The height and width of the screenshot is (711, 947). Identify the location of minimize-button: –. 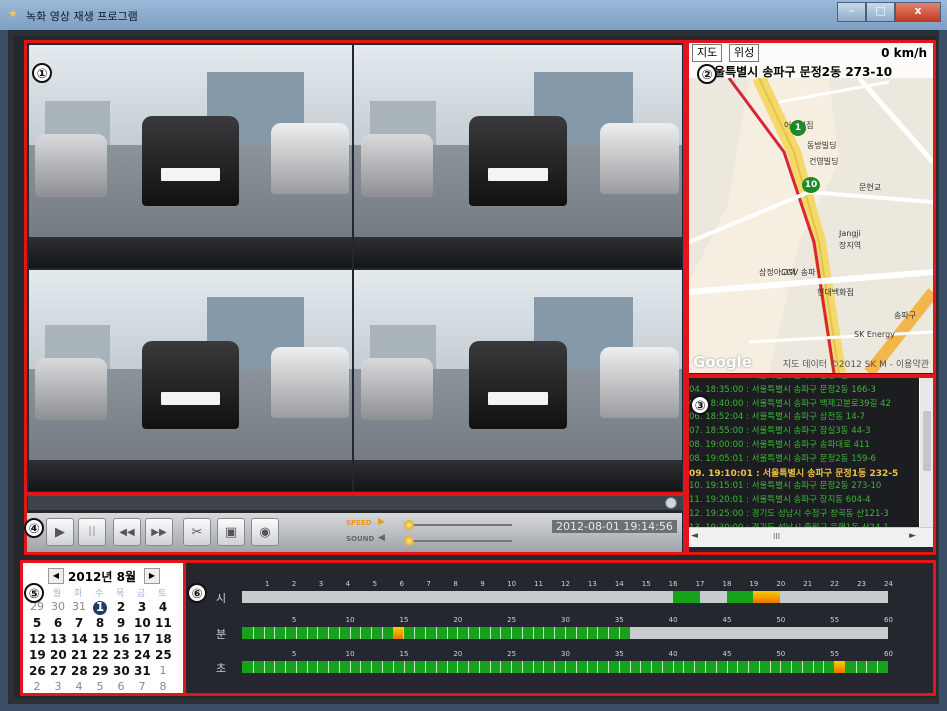
(851, 12).